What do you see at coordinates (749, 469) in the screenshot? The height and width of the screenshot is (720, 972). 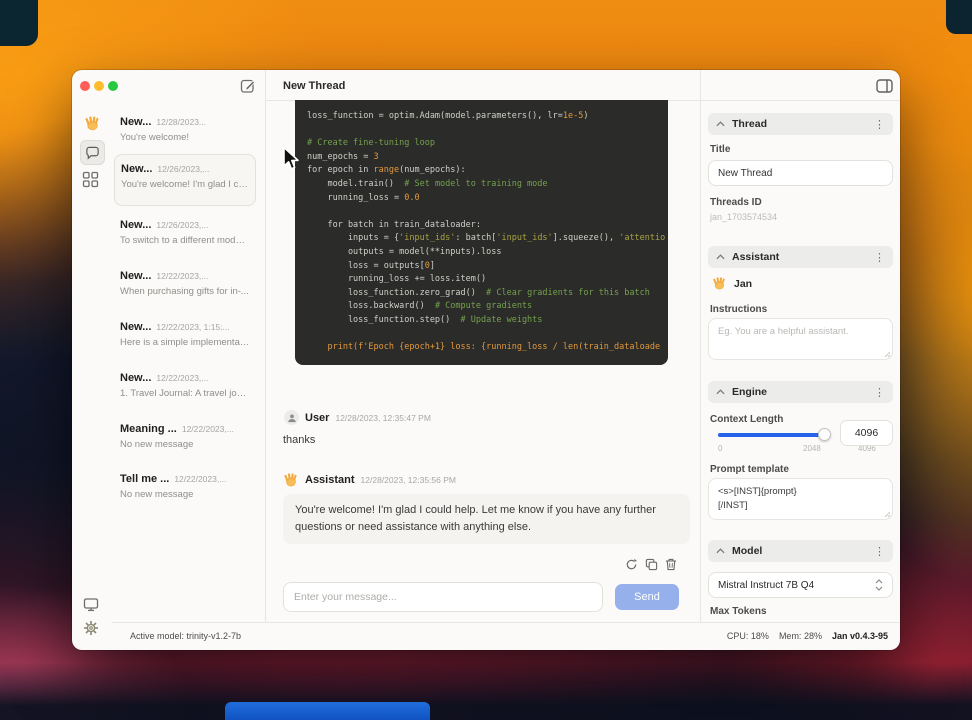 I see `prompt-template-label: Prompt template` at bounding box center [749, 469].